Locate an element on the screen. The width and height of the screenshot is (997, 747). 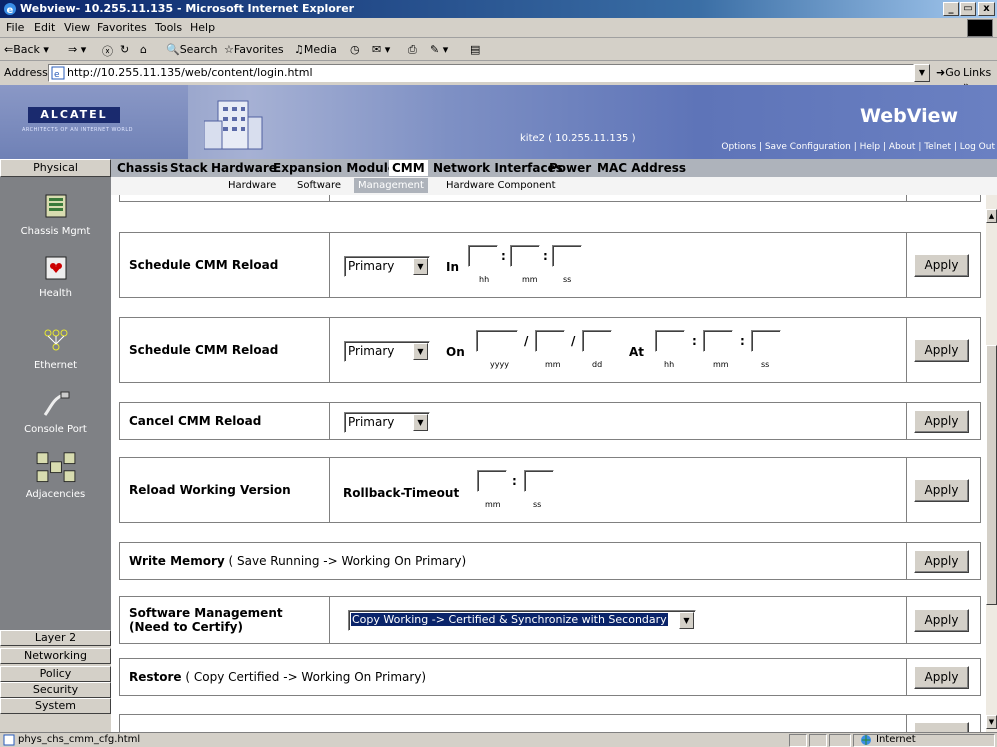
nav-power: Power is located at coordinates (570, 168).